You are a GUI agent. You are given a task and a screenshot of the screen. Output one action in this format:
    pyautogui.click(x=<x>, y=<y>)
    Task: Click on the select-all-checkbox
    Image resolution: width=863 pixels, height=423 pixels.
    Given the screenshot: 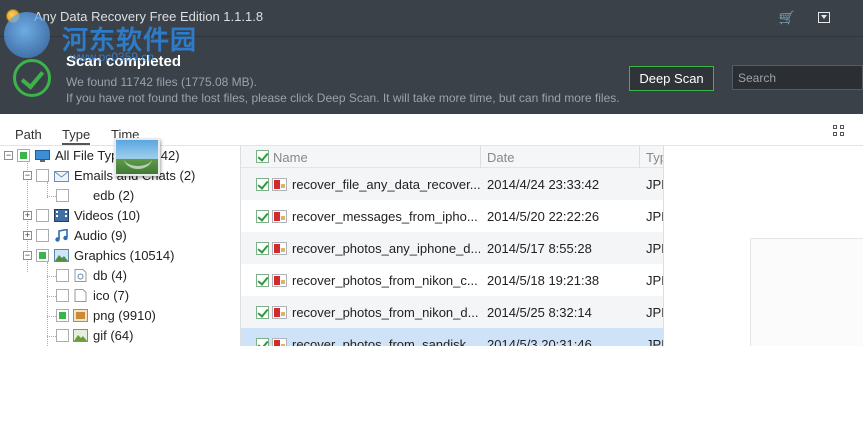 What is the action you would take?
    pyautogui.click(x=262, y=156)
    